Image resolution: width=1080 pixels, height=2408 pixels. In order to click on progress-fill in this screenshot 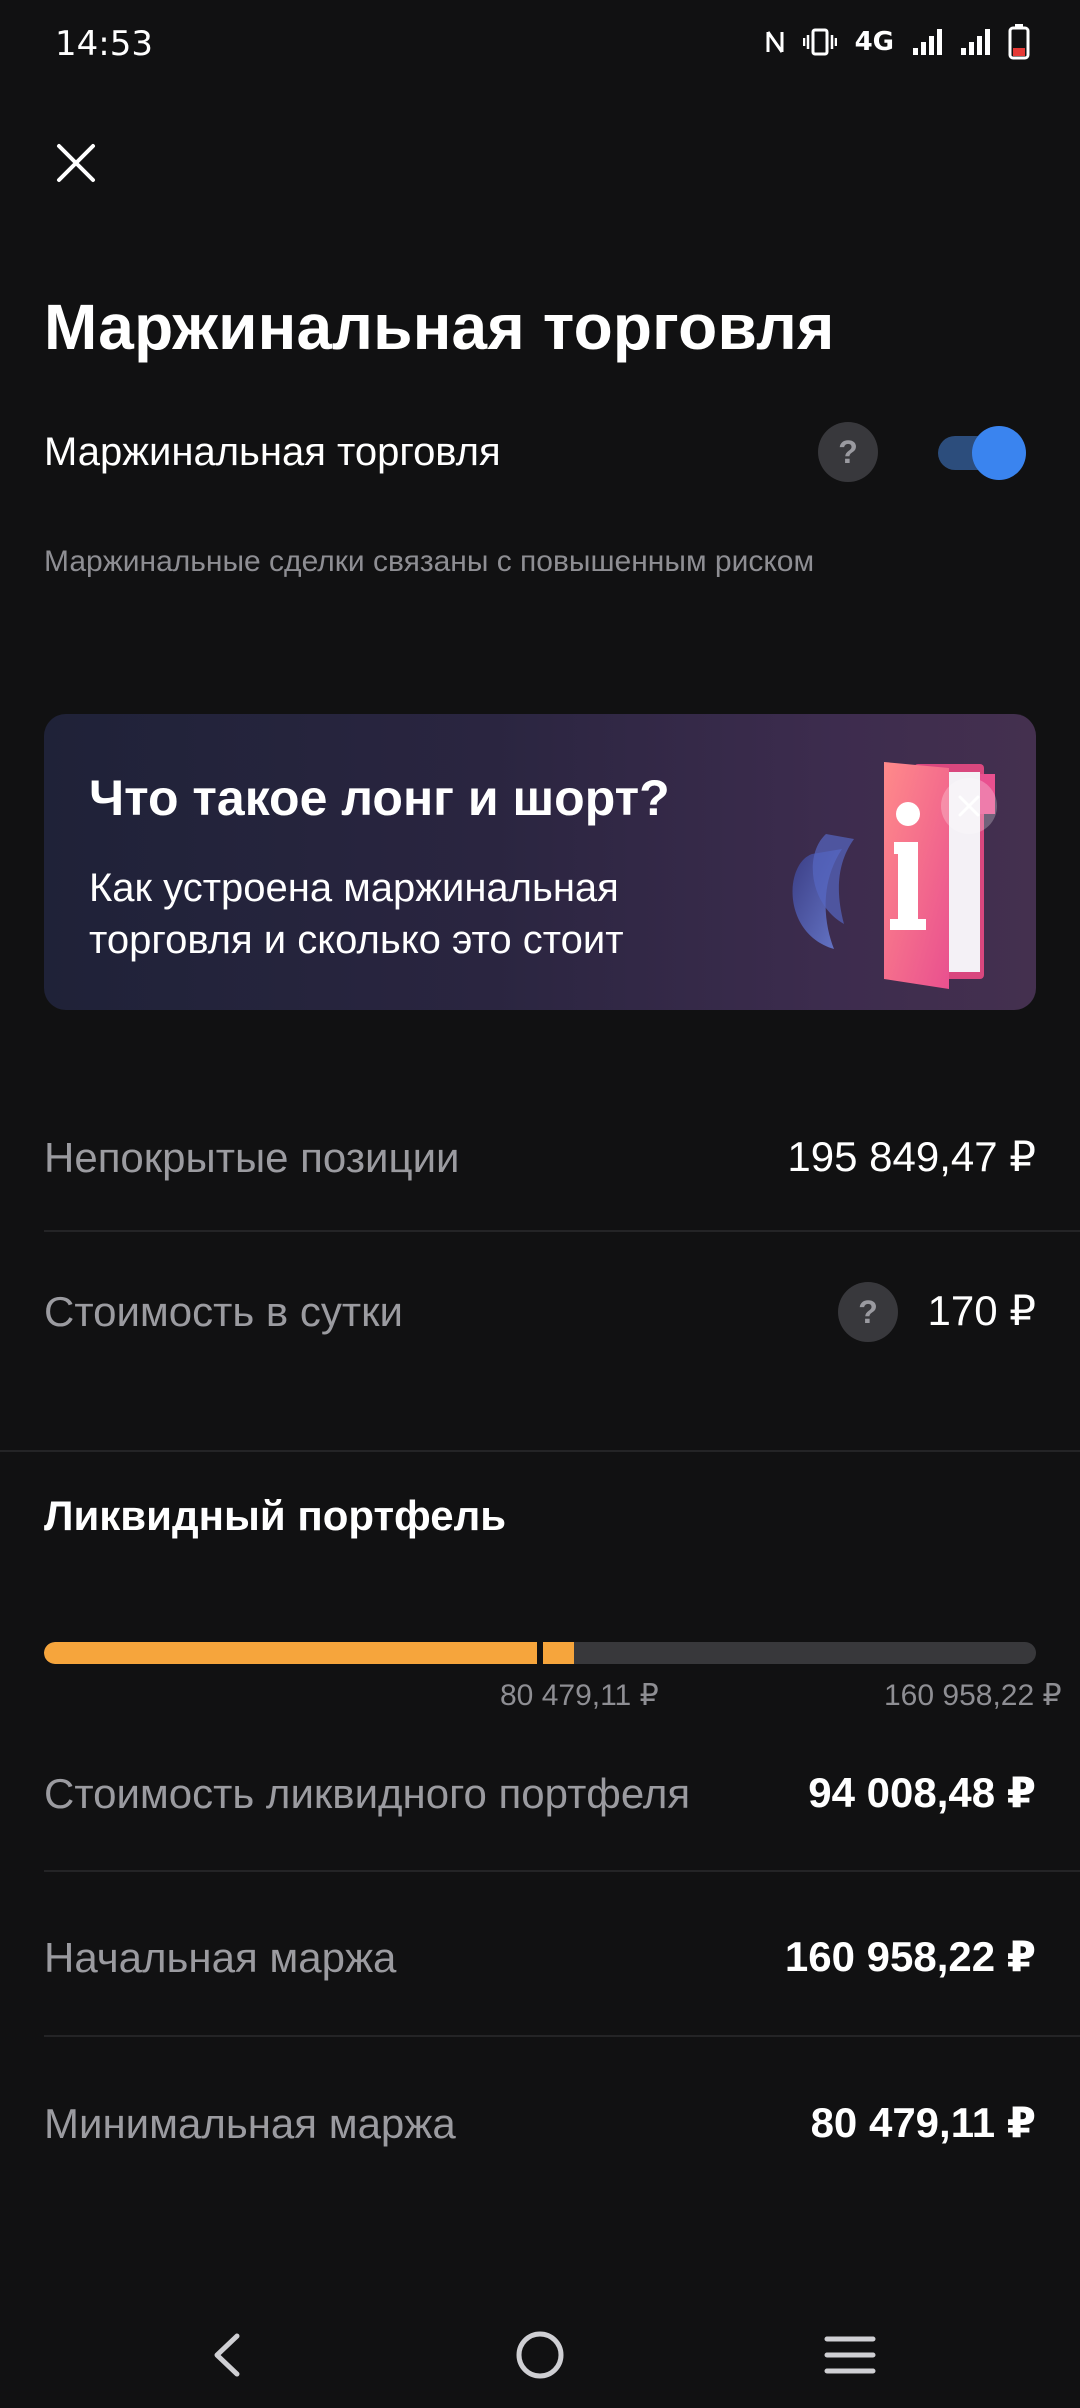, I will do `click(309, 1653)`.